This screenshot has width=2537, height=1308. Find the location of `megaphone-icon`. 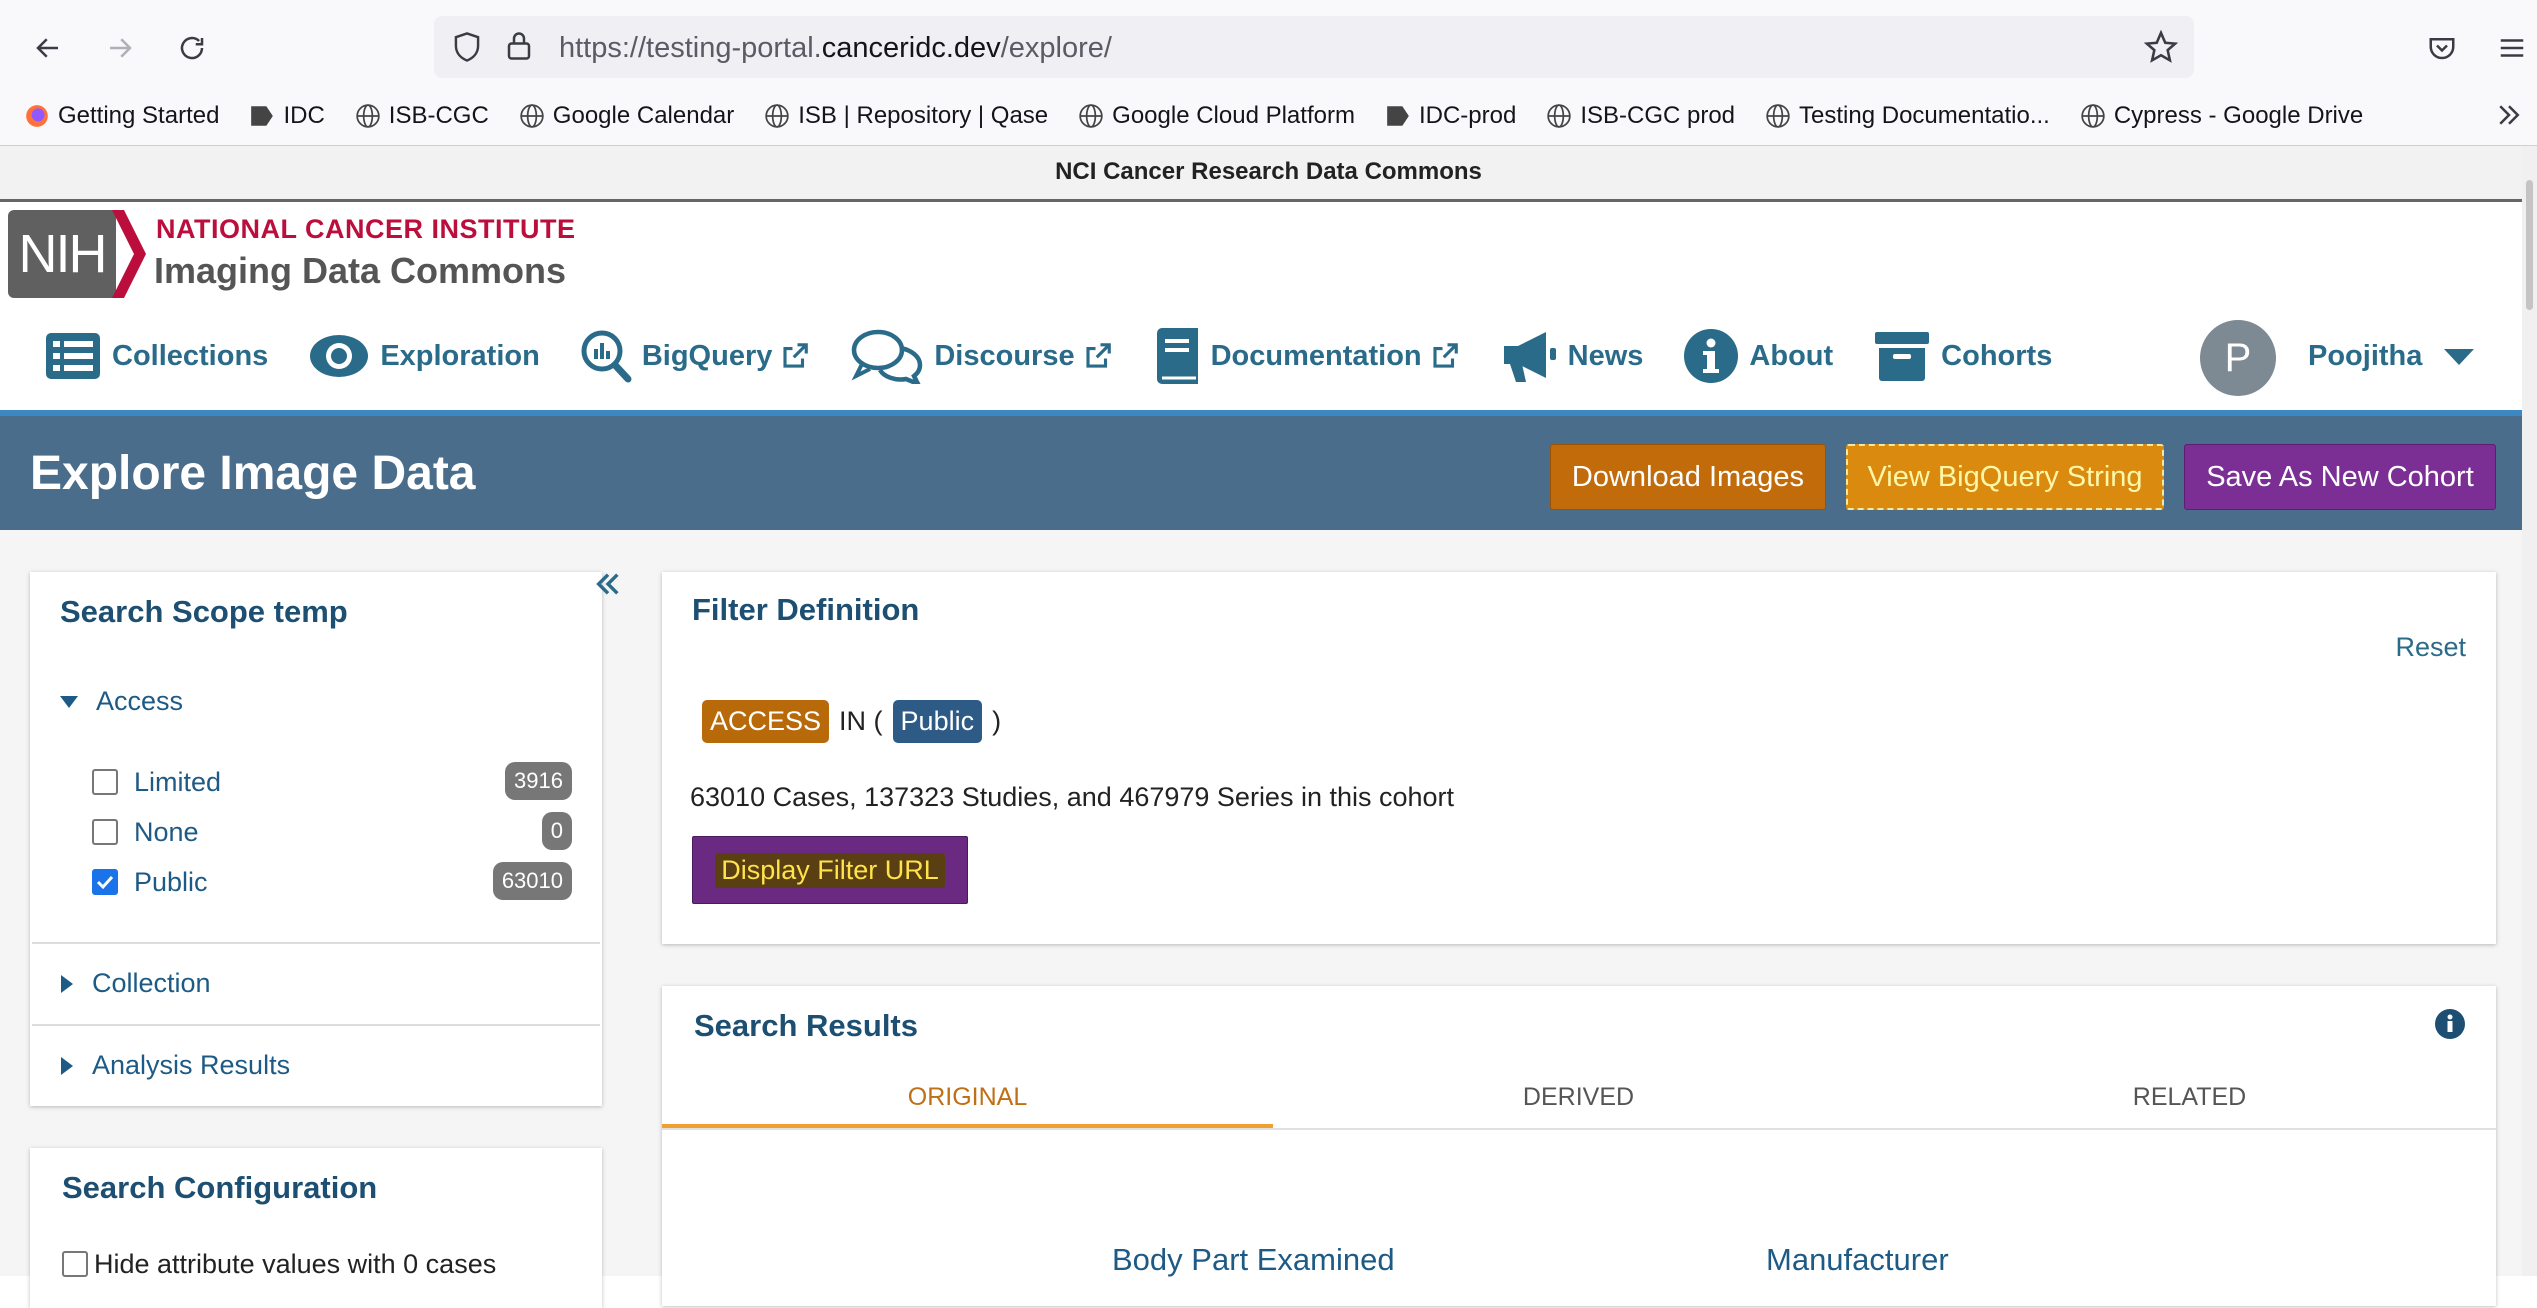

megaphone-icon is located at coordinates (1529, 356).